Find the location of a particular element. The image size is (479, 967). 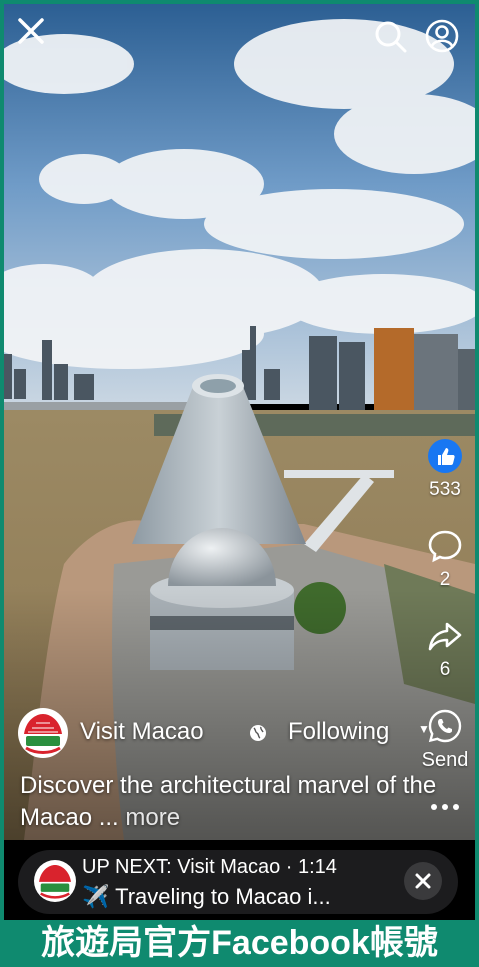

up-next-avatar is located at coordinates (55, 881).